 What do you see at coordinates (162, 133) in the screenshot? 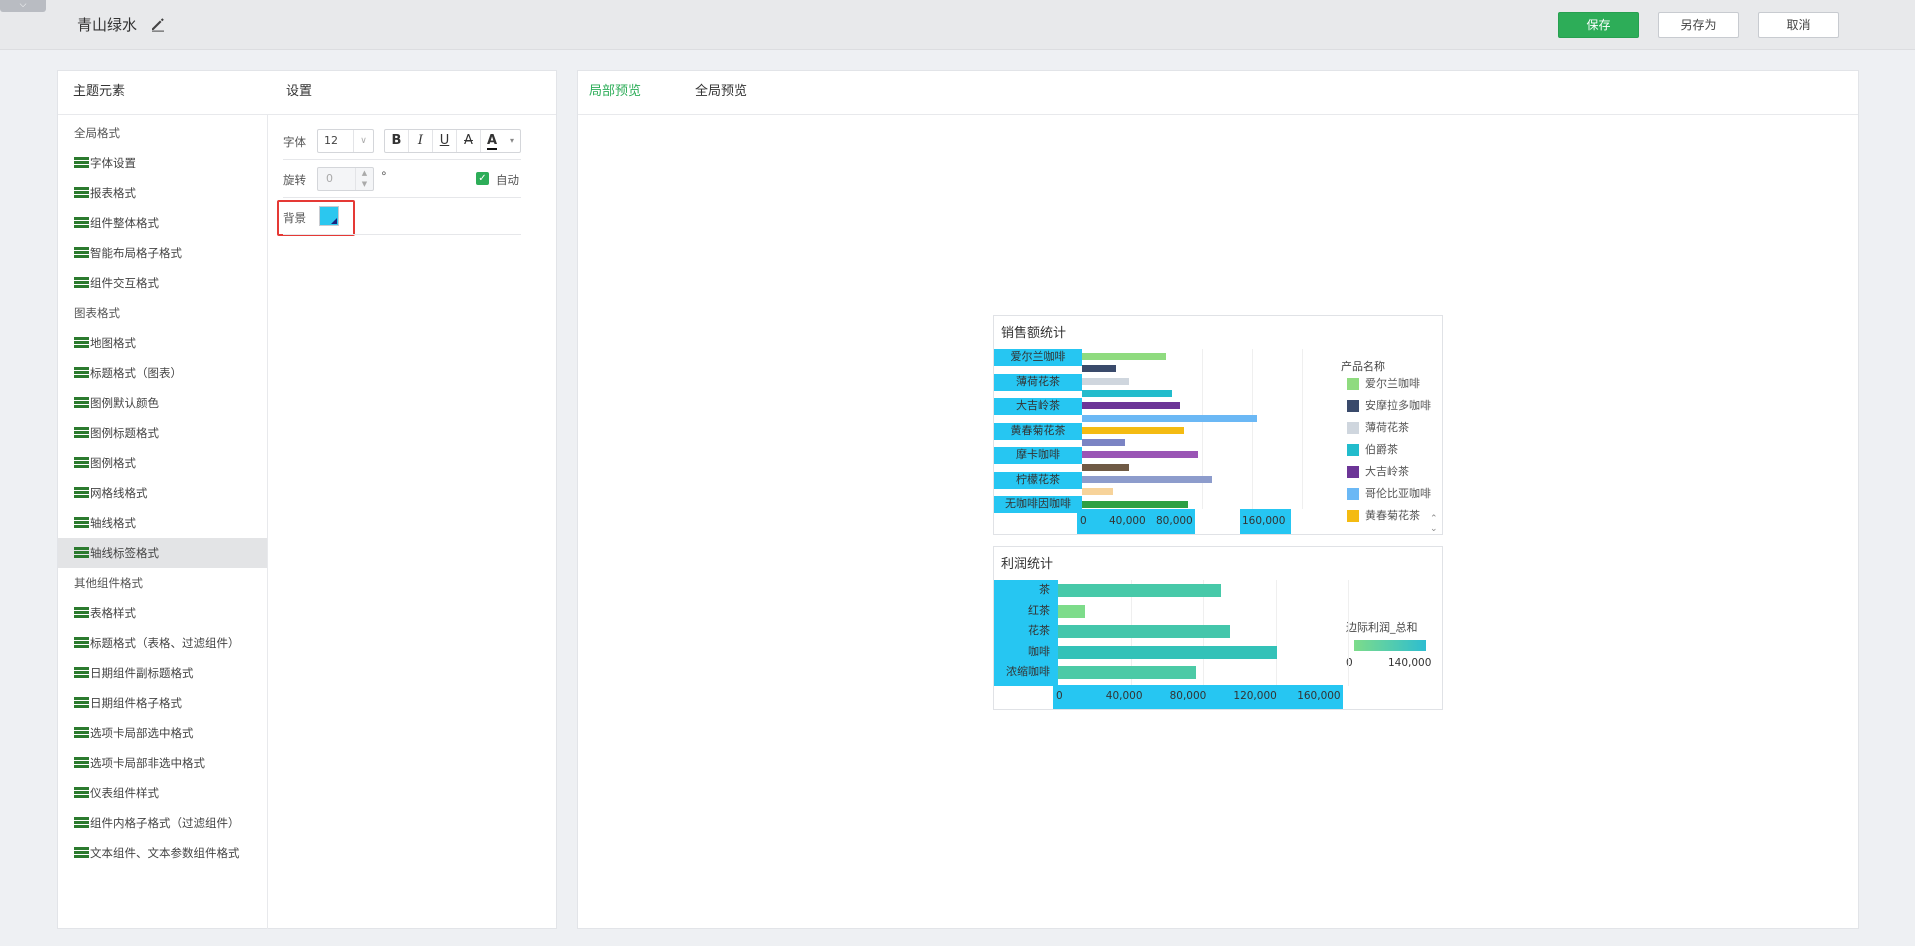
I see `tree-group-header: 全局格式` at bounding box center [162, 133].